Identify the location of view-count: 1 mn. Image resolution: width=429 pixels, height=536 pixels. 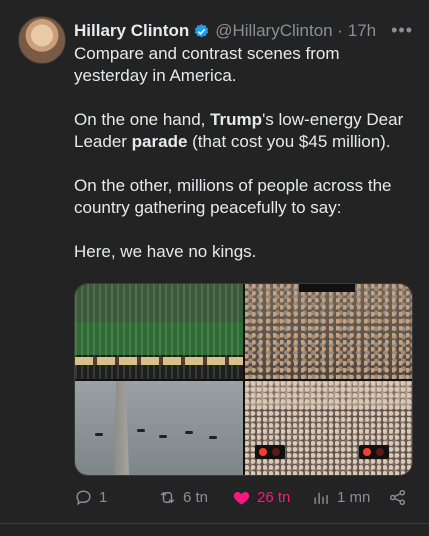
(354, 497).